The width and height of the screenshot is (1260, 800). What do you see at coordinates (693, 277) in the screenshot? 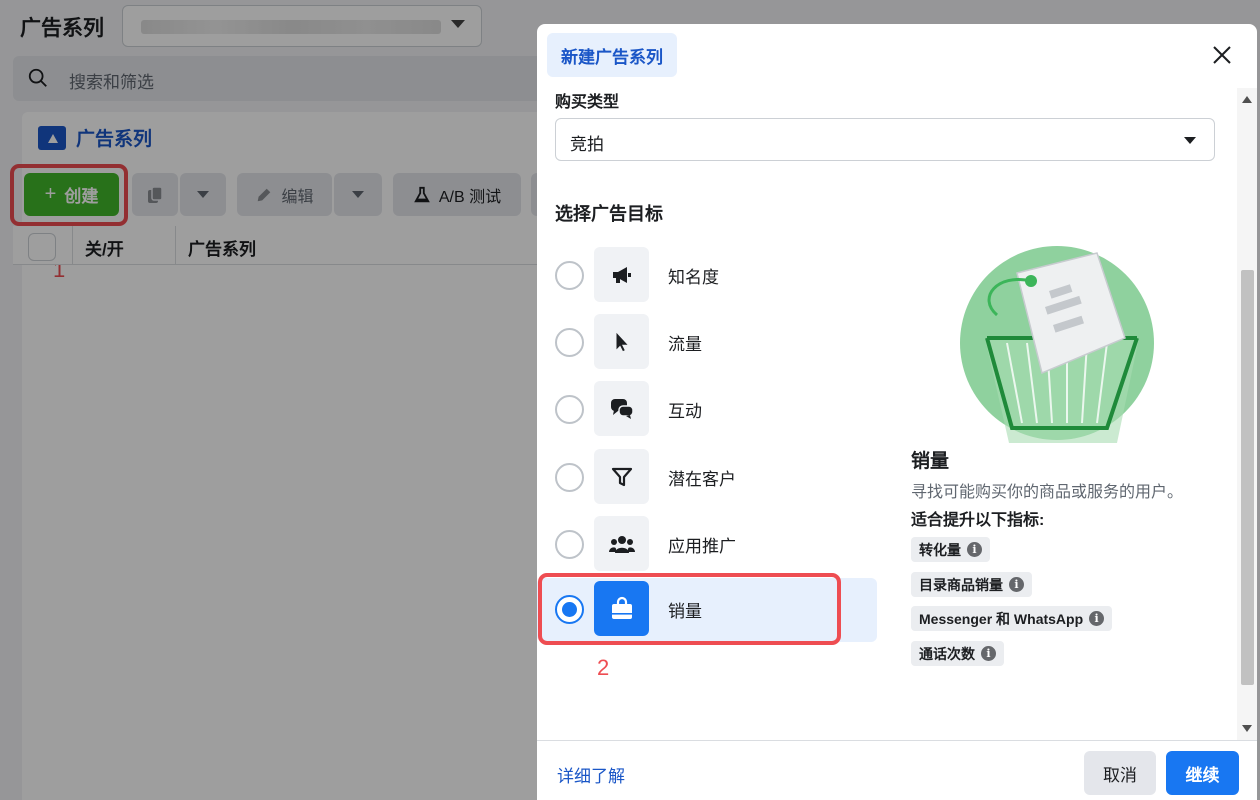
I see `objective-label: 知名度` at bounding box center [693, 277].